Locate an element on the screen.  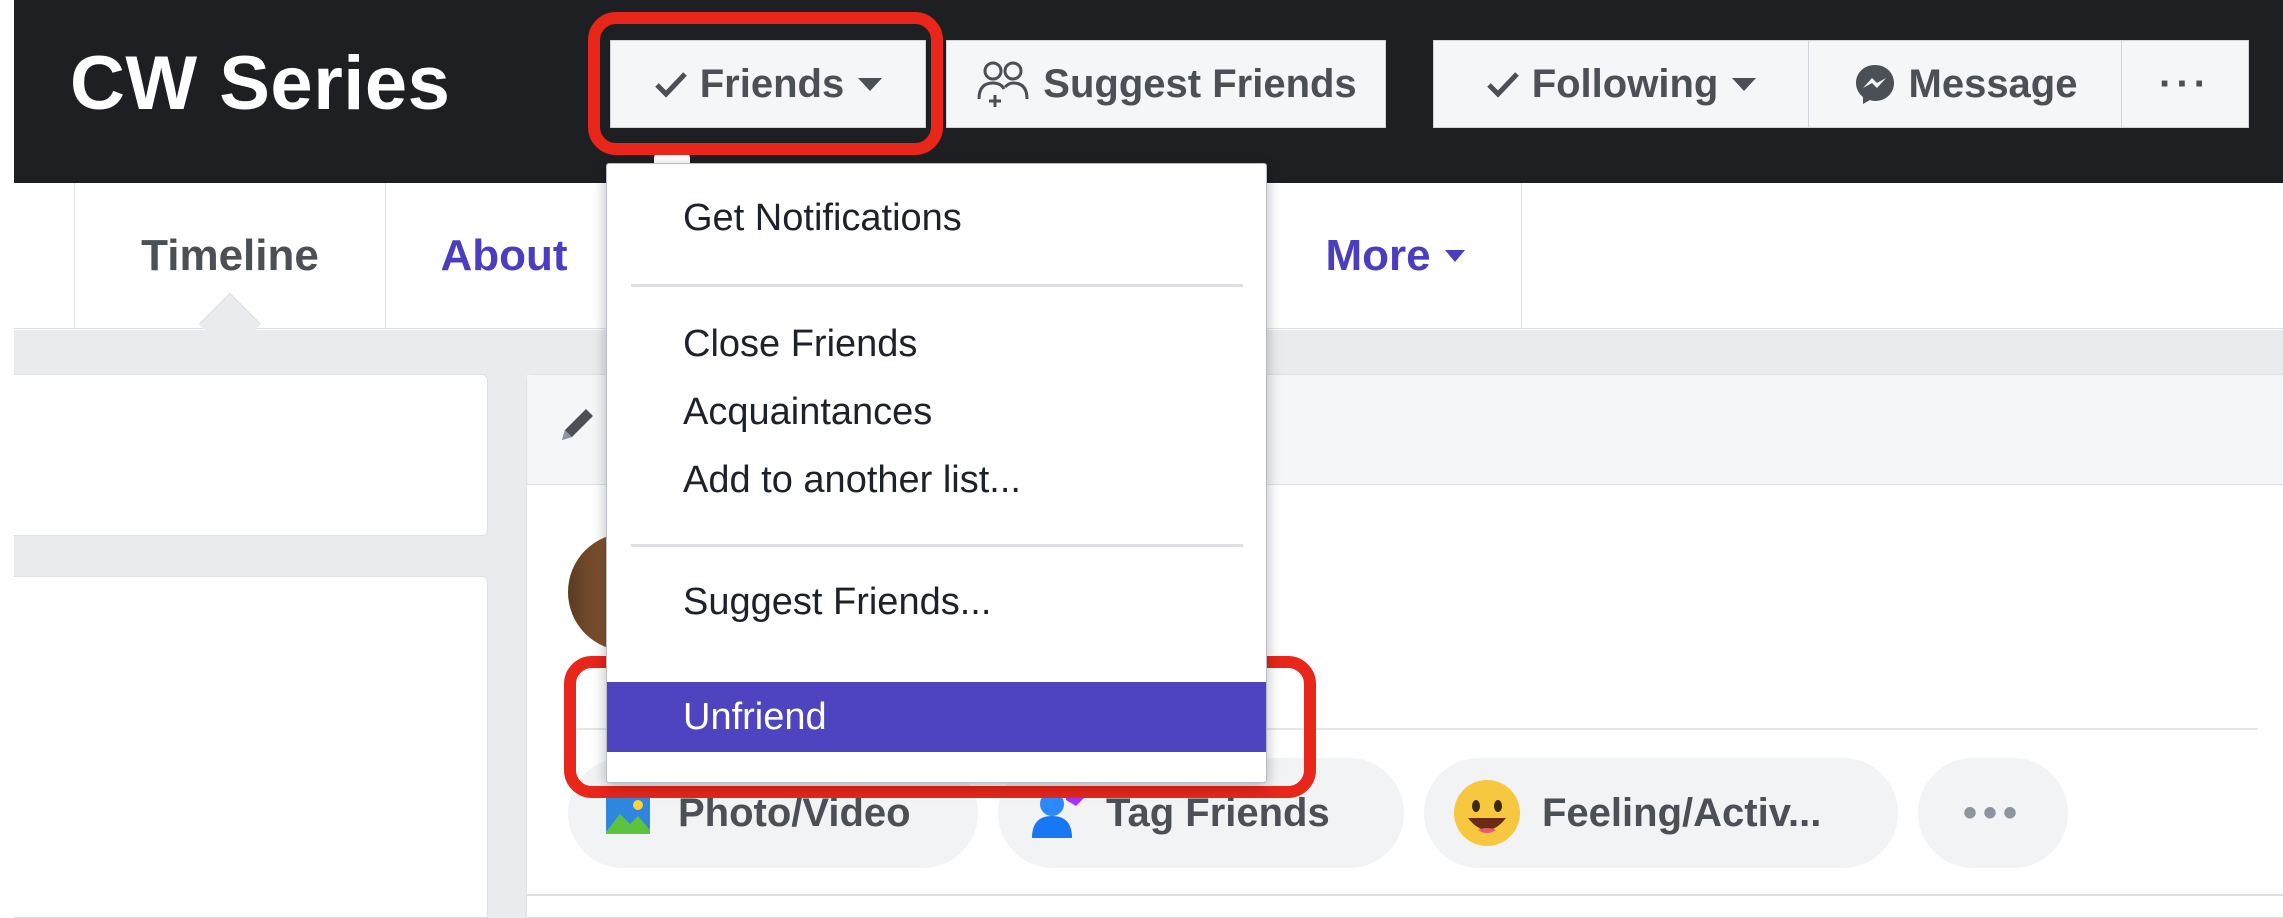
tab-about: About is located at coordinates (504, 256).